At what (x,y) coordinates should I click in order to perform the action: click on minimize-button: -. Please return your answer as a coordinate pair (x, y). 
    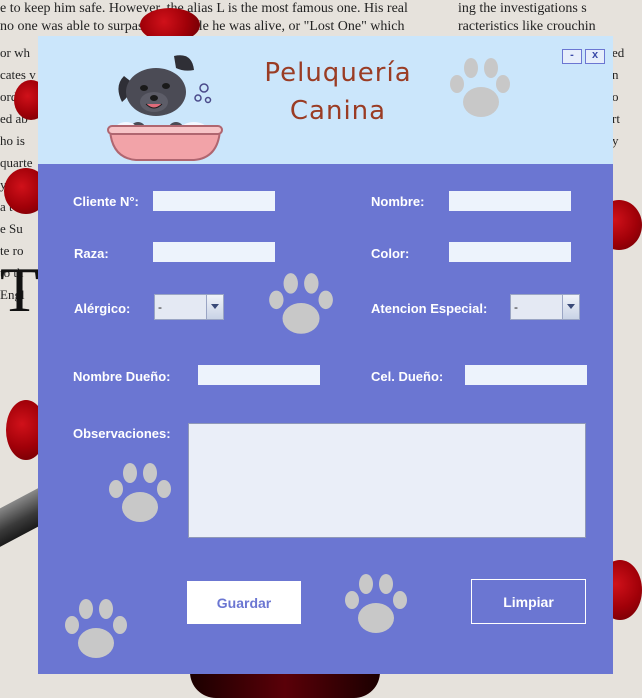
    Looking at the image, I should click on (572, 56).